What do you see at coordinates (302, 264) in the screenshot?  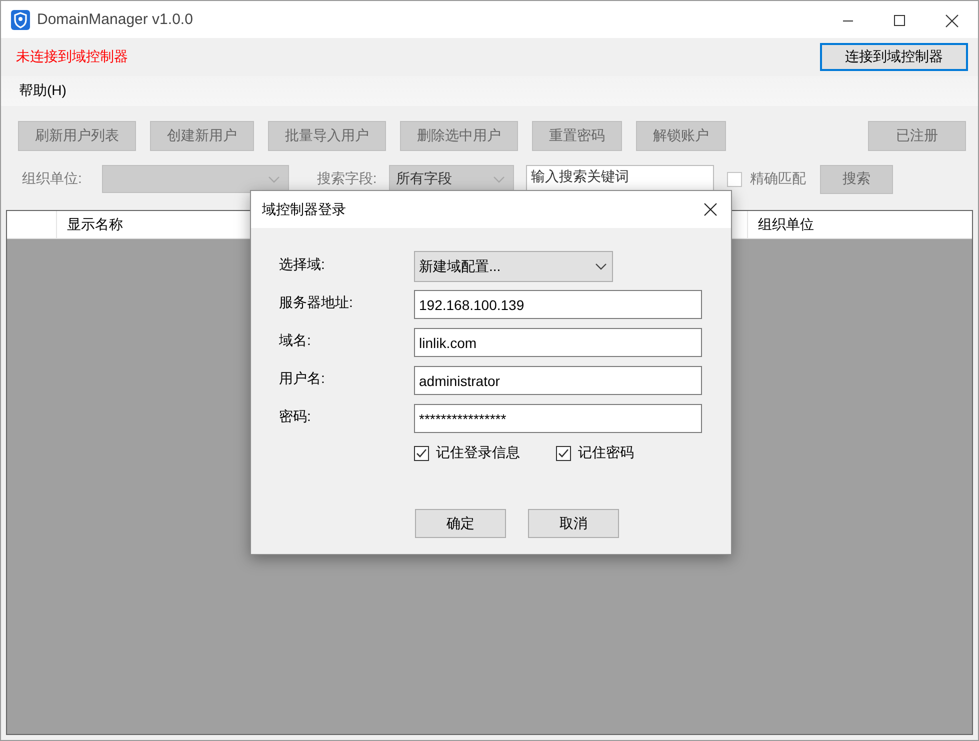 I see `field-label: 选择域:` at bounding box center [302, 264].